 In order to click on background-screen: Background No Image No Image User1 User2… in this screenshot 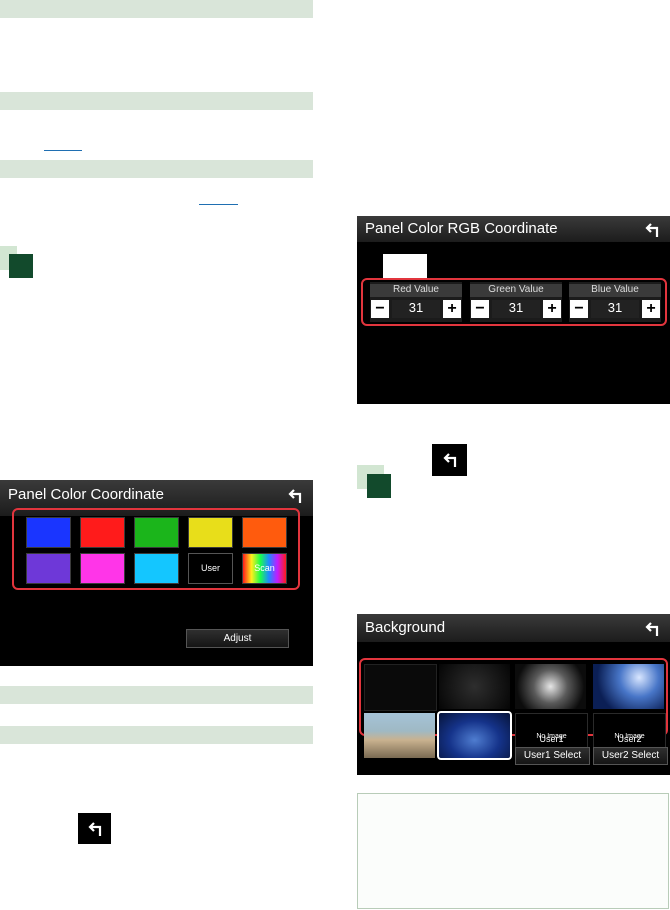, I will do `click(513, 694)`.